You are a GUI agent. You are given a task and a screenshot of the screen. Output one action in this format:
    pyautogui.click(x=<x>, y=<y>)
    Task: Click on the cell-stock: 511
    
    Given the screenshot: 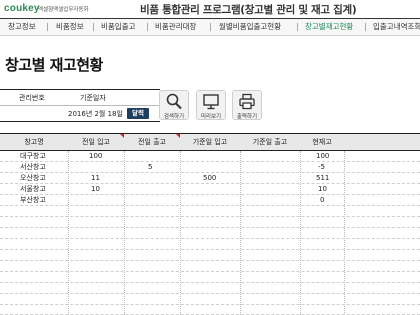 What is the action you would take?
    pyautogui.click(x=323, y=178)
    